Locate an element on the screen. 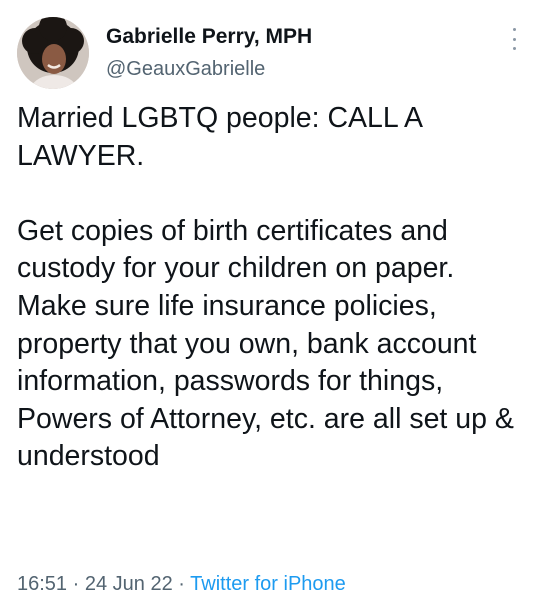  tweet-meta: 16:51 · 24 Jun 22 · Twitter for iPhone is located at coordinates (181, 584).